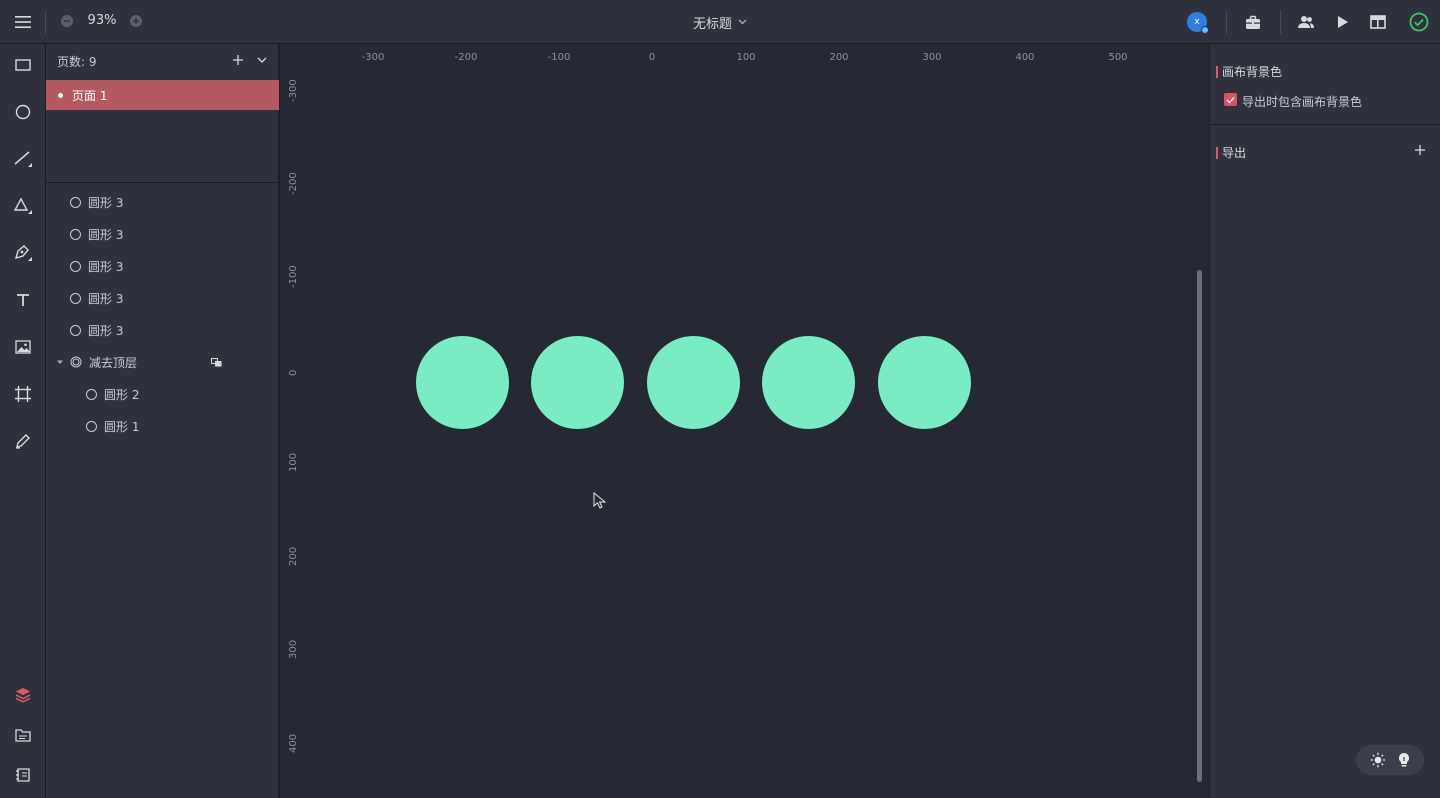 The height and width of the screenshot is (798, 1440). What do you see at coordinates (216, 362) in the screenshot?
I see `boolean-mask-icon` at bounding box center [216, 362].